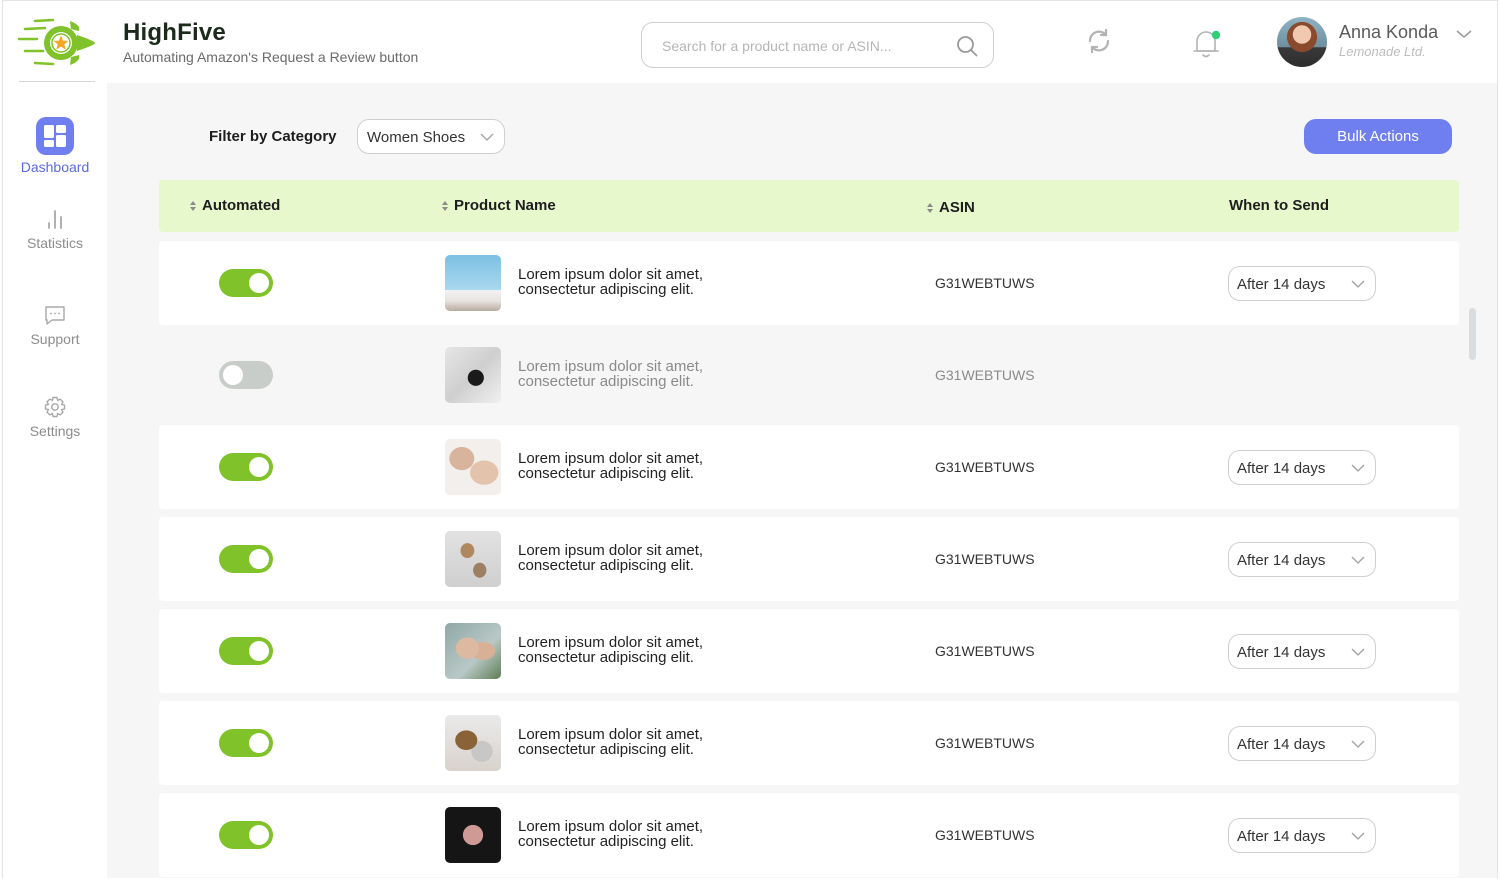  I want to click on column-header-product-name: Product Name, so click(498, 205).